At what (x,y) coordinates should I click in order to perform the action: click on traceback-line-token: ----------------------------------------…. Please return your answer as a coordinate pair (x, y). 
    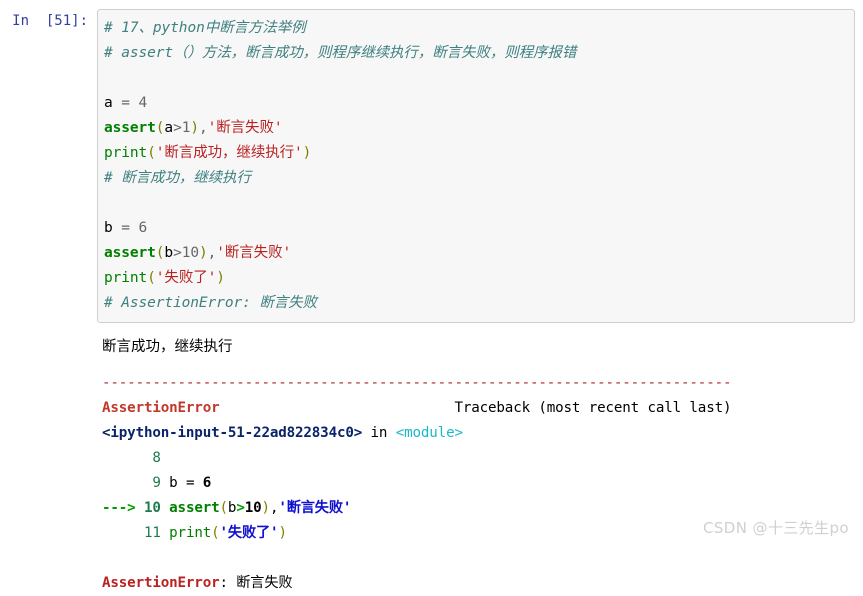
    Looking at the image, I should click on (417, 383).